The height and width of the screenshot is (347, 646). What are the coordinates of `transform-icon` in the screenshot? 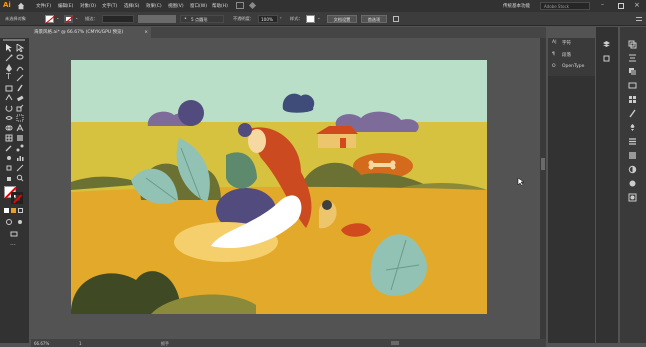 It's located at (632, 44).